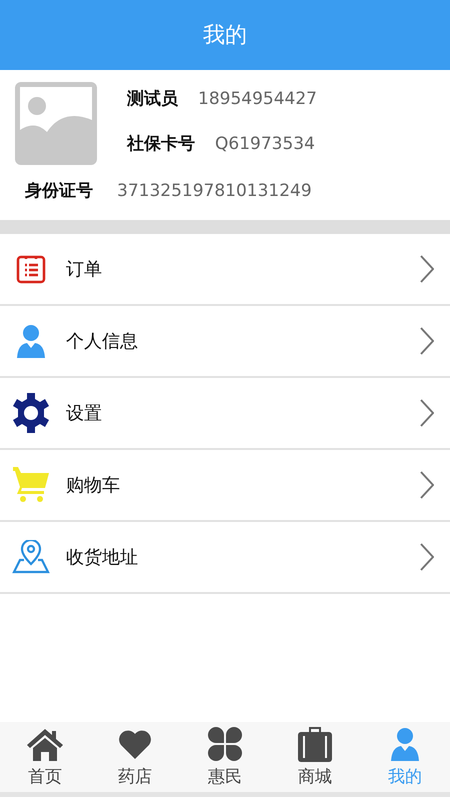 Image resolution: width=450 pixels, height=800 pixels. What do you see at coordinates (257, 98) in the screenshot?
I see `phone-number: 18954954427` at bounding box center [257, 98].